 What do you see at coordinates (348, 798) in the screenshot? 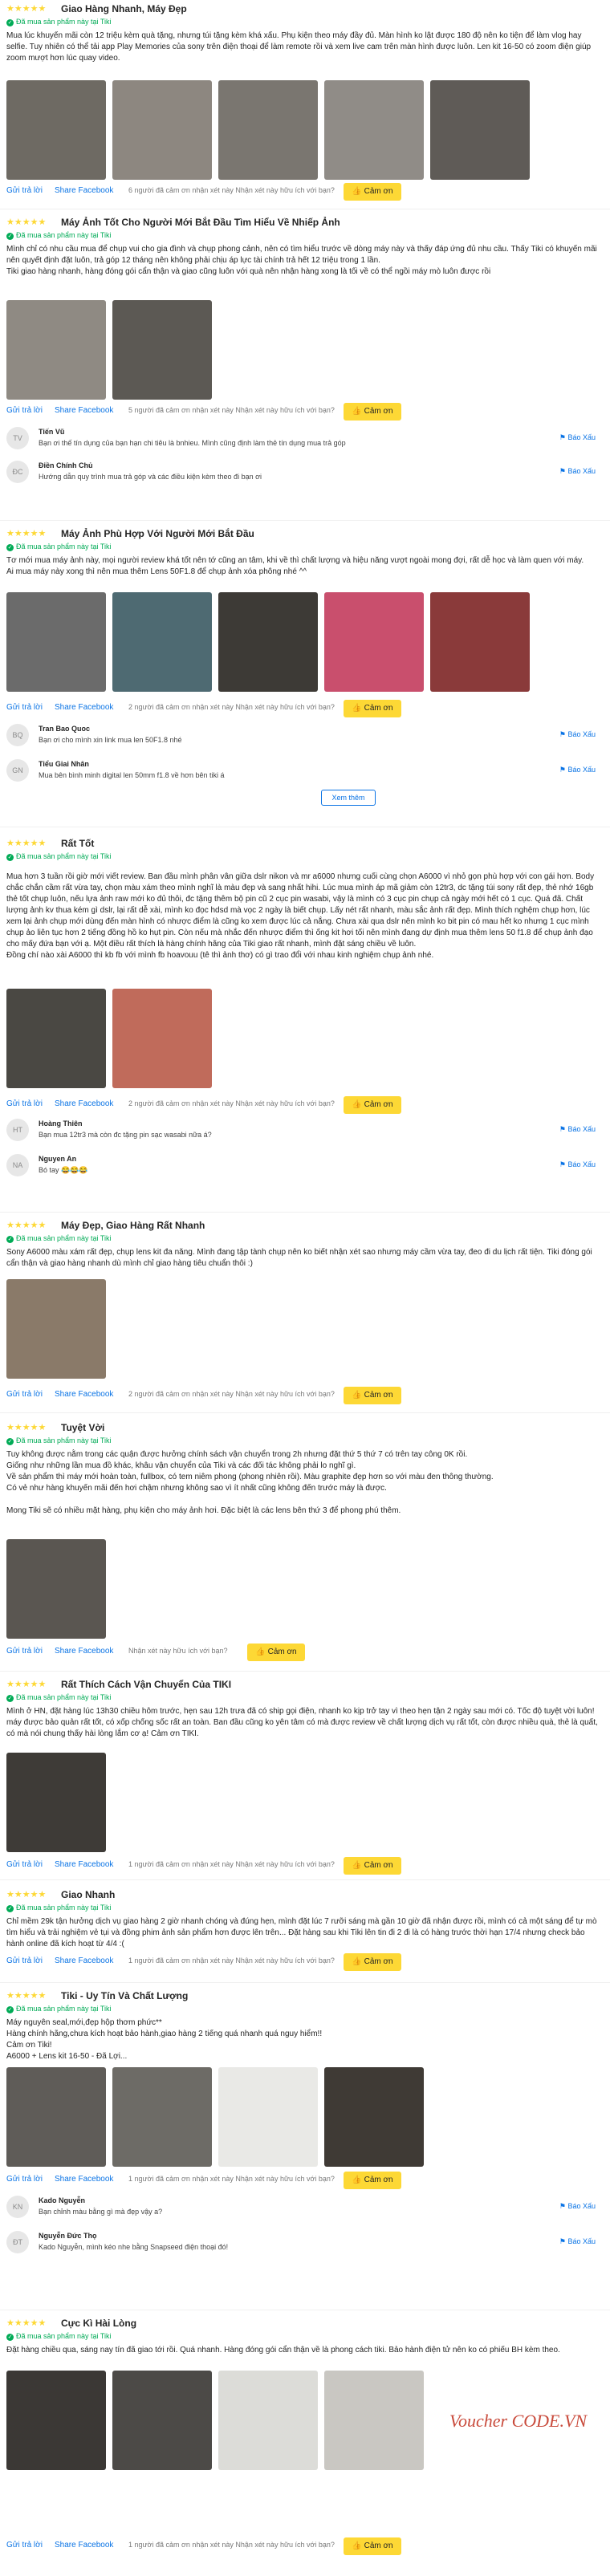
I see `show-more-button: Xem thêm` at bounding box center [348, 798].